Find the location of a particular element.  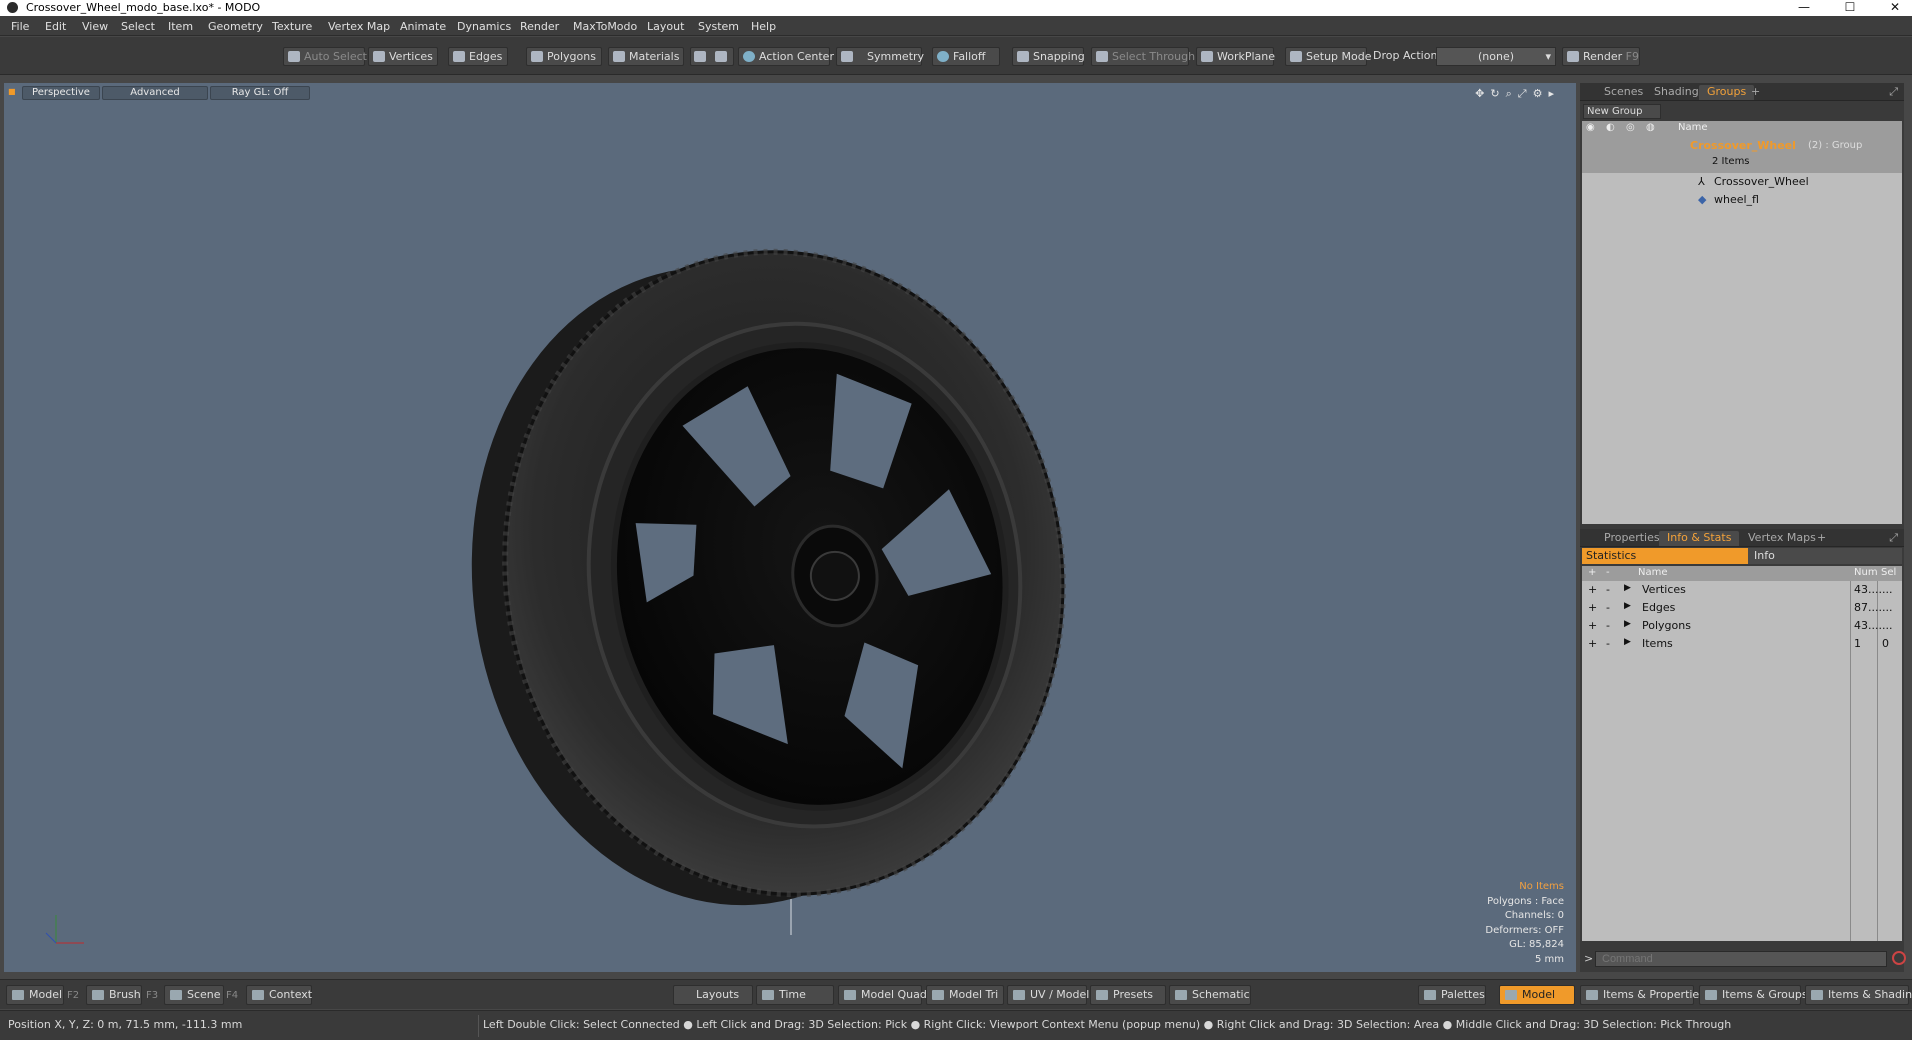

menu-layout: Layout is located at coordinates (665, 26).